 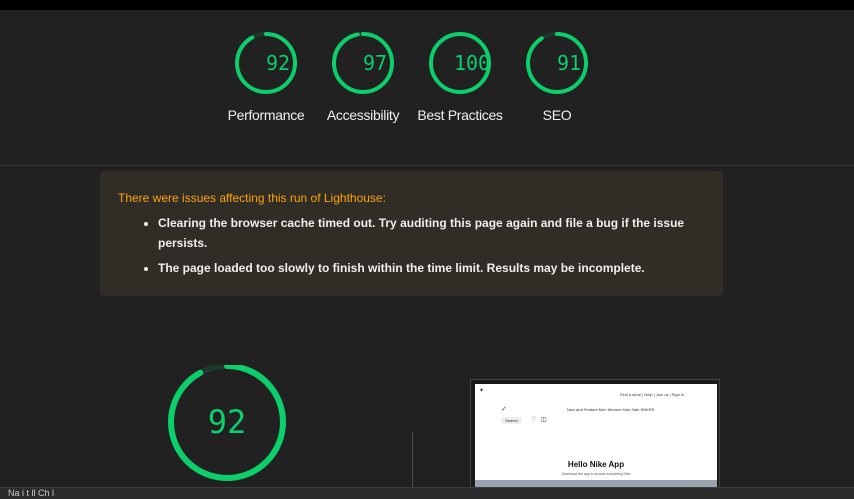 I want to click on gauge-score: 91, so click(x=569, y=63).